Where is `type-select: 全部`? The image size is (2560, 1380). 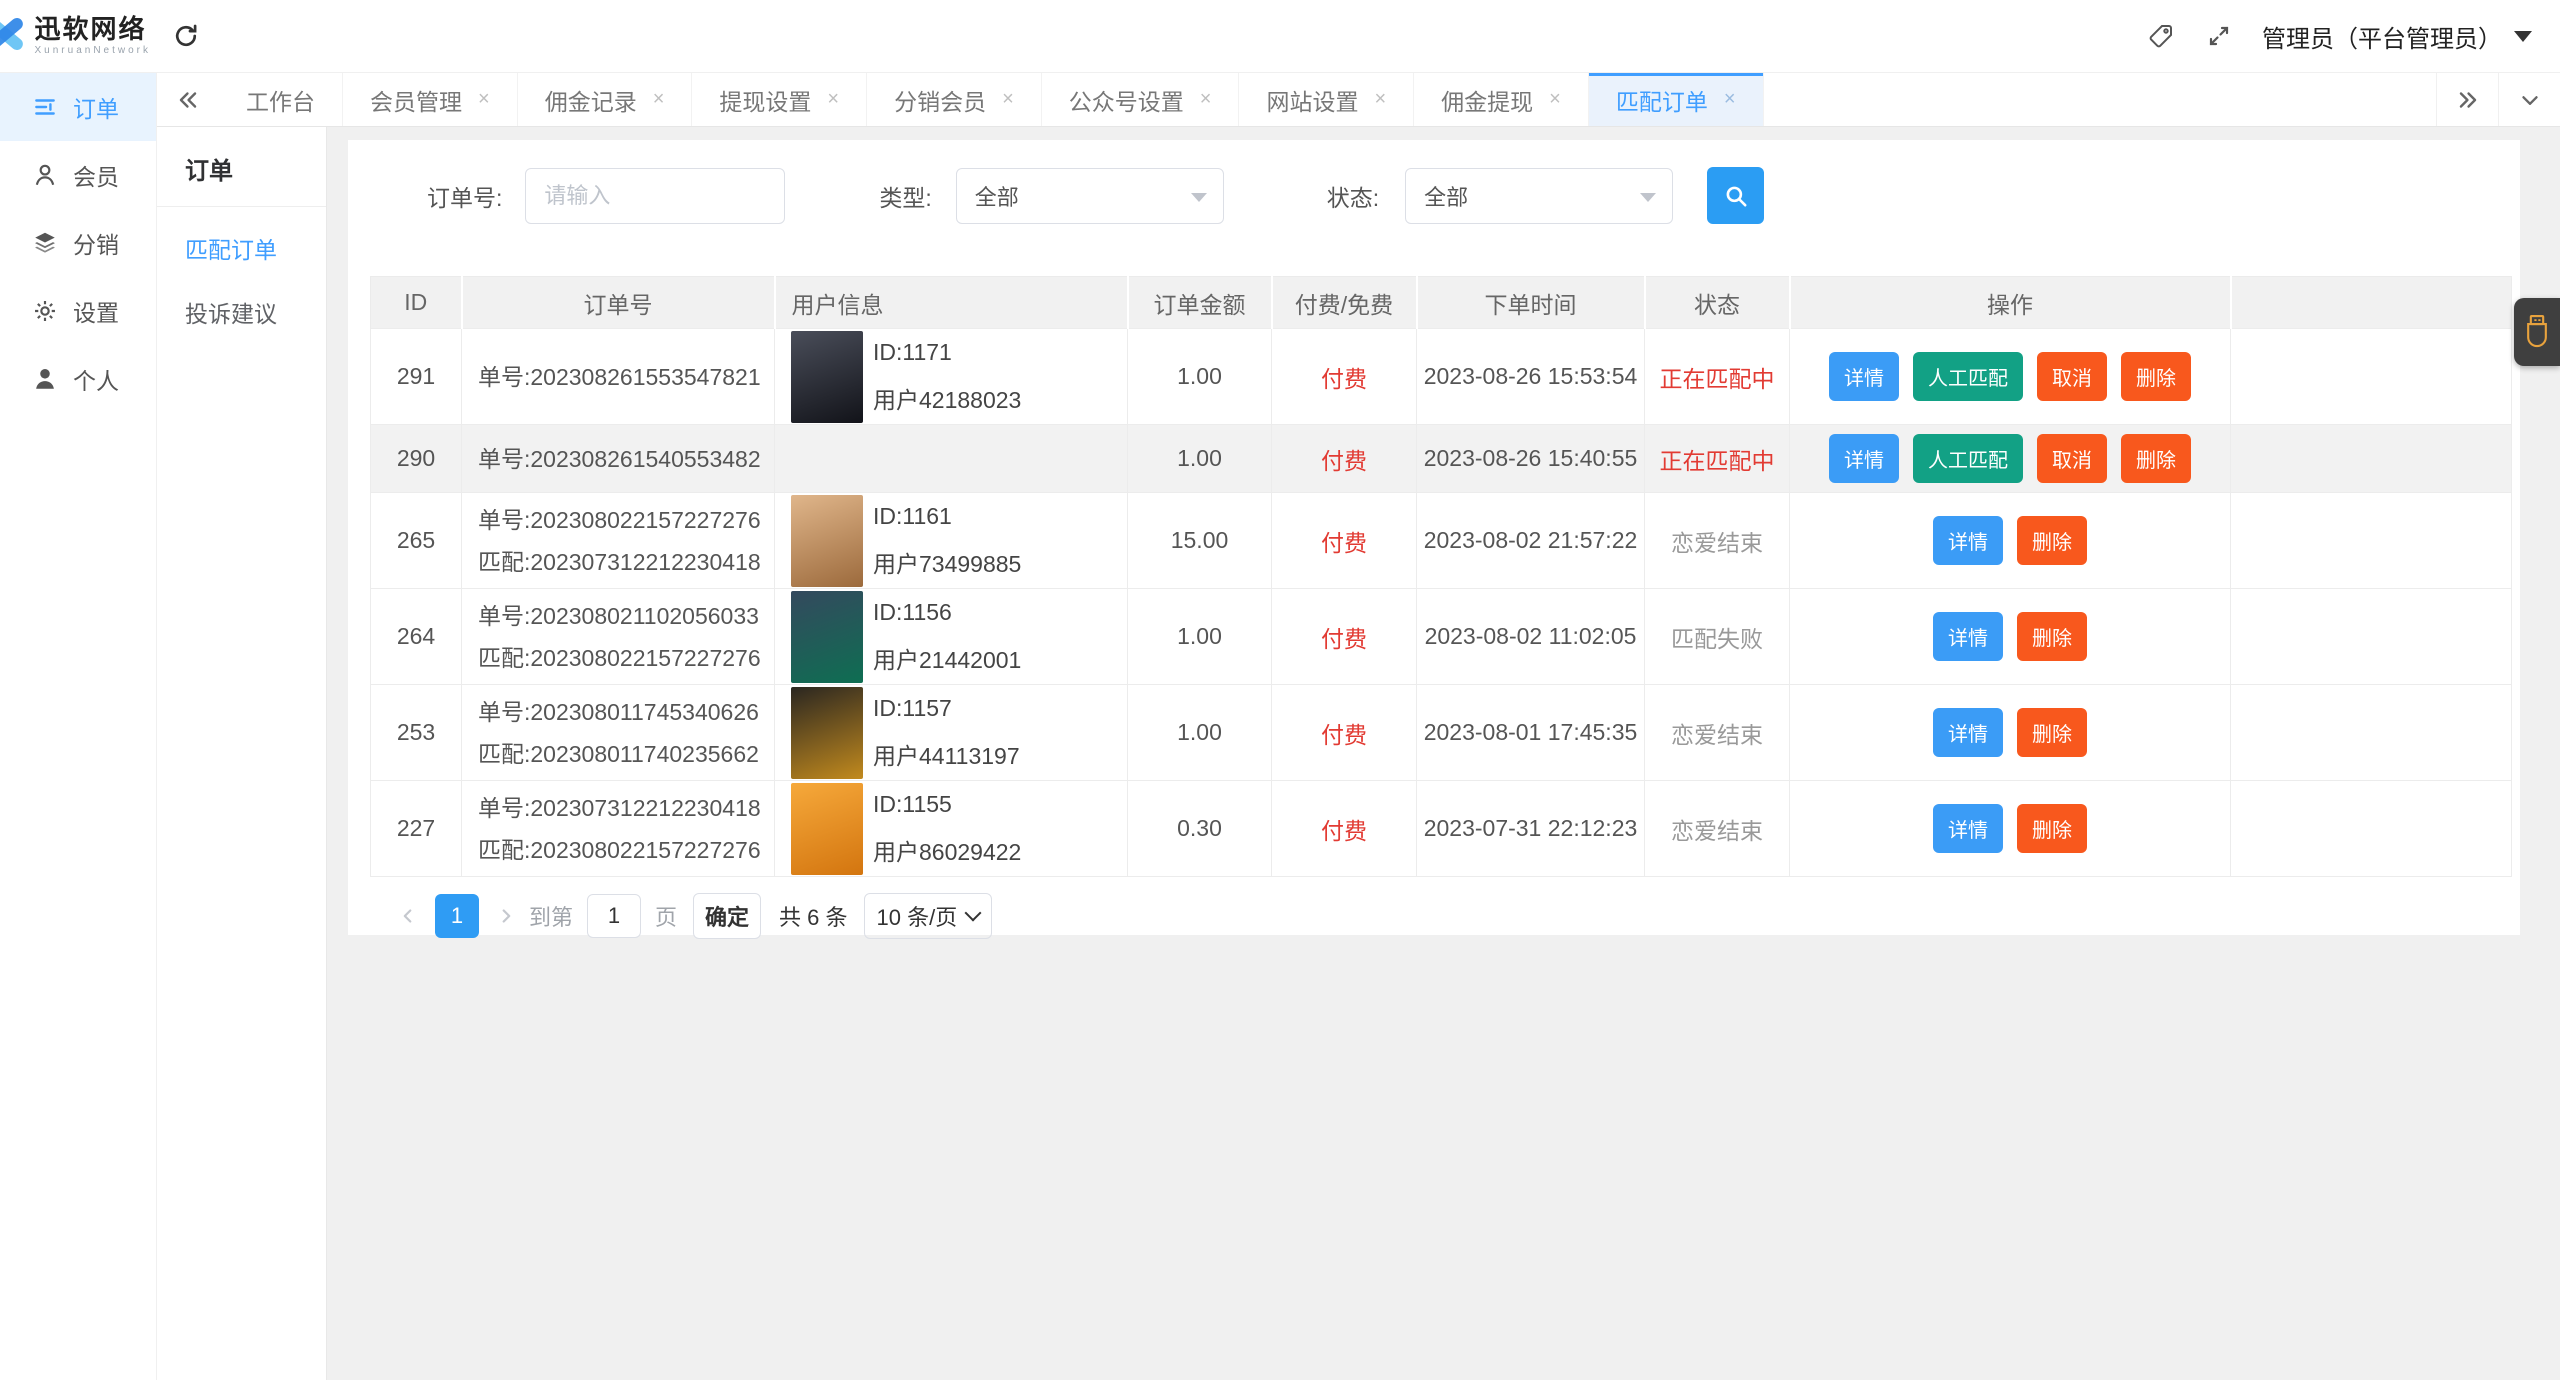
type-select: 全部 is located at coordinates (1089, 195).